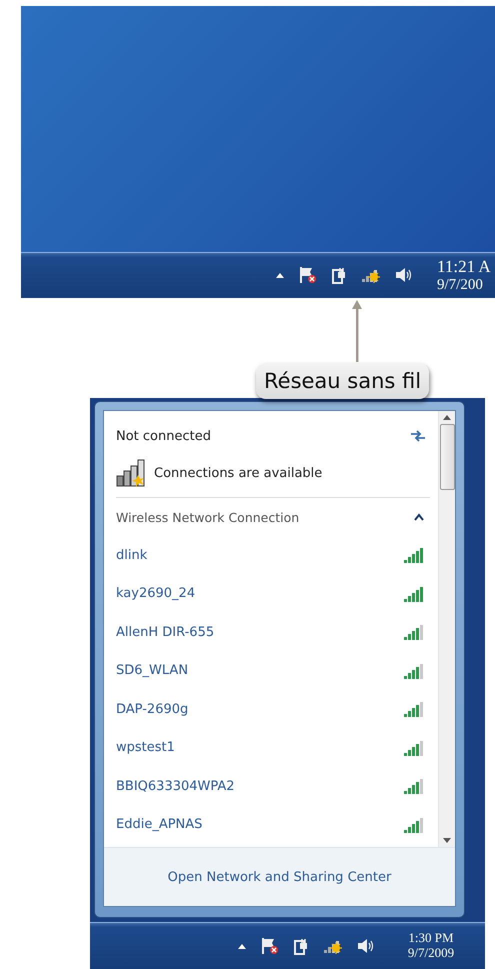 Image resolution: width=495 pixels, height=969 pixels. Describe the element at coordinates (238, 473) in the screenshot. I see `availability-text: Connections are available` at that location.